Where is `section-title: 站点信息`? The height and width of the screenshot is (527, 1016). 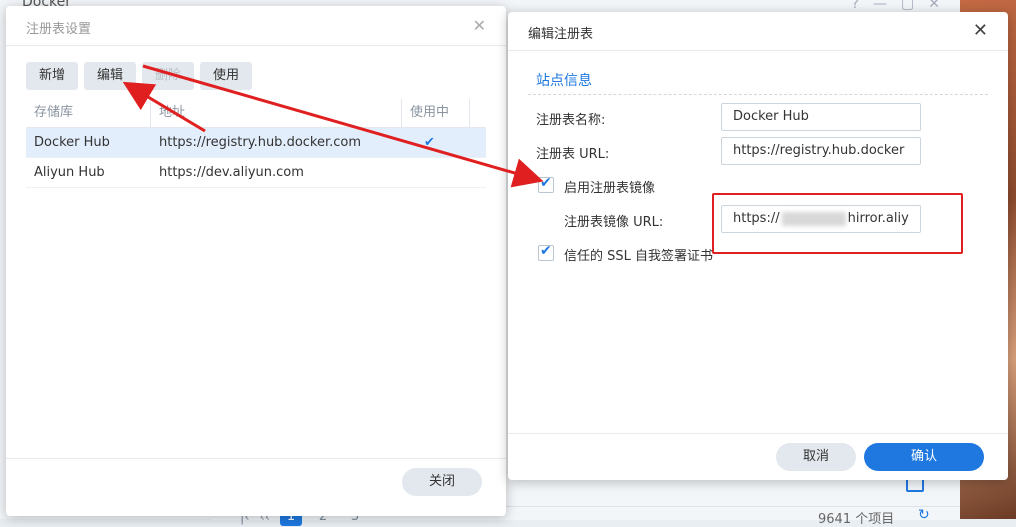 section-title: 站点信息 is located at coordinates (564, 81).